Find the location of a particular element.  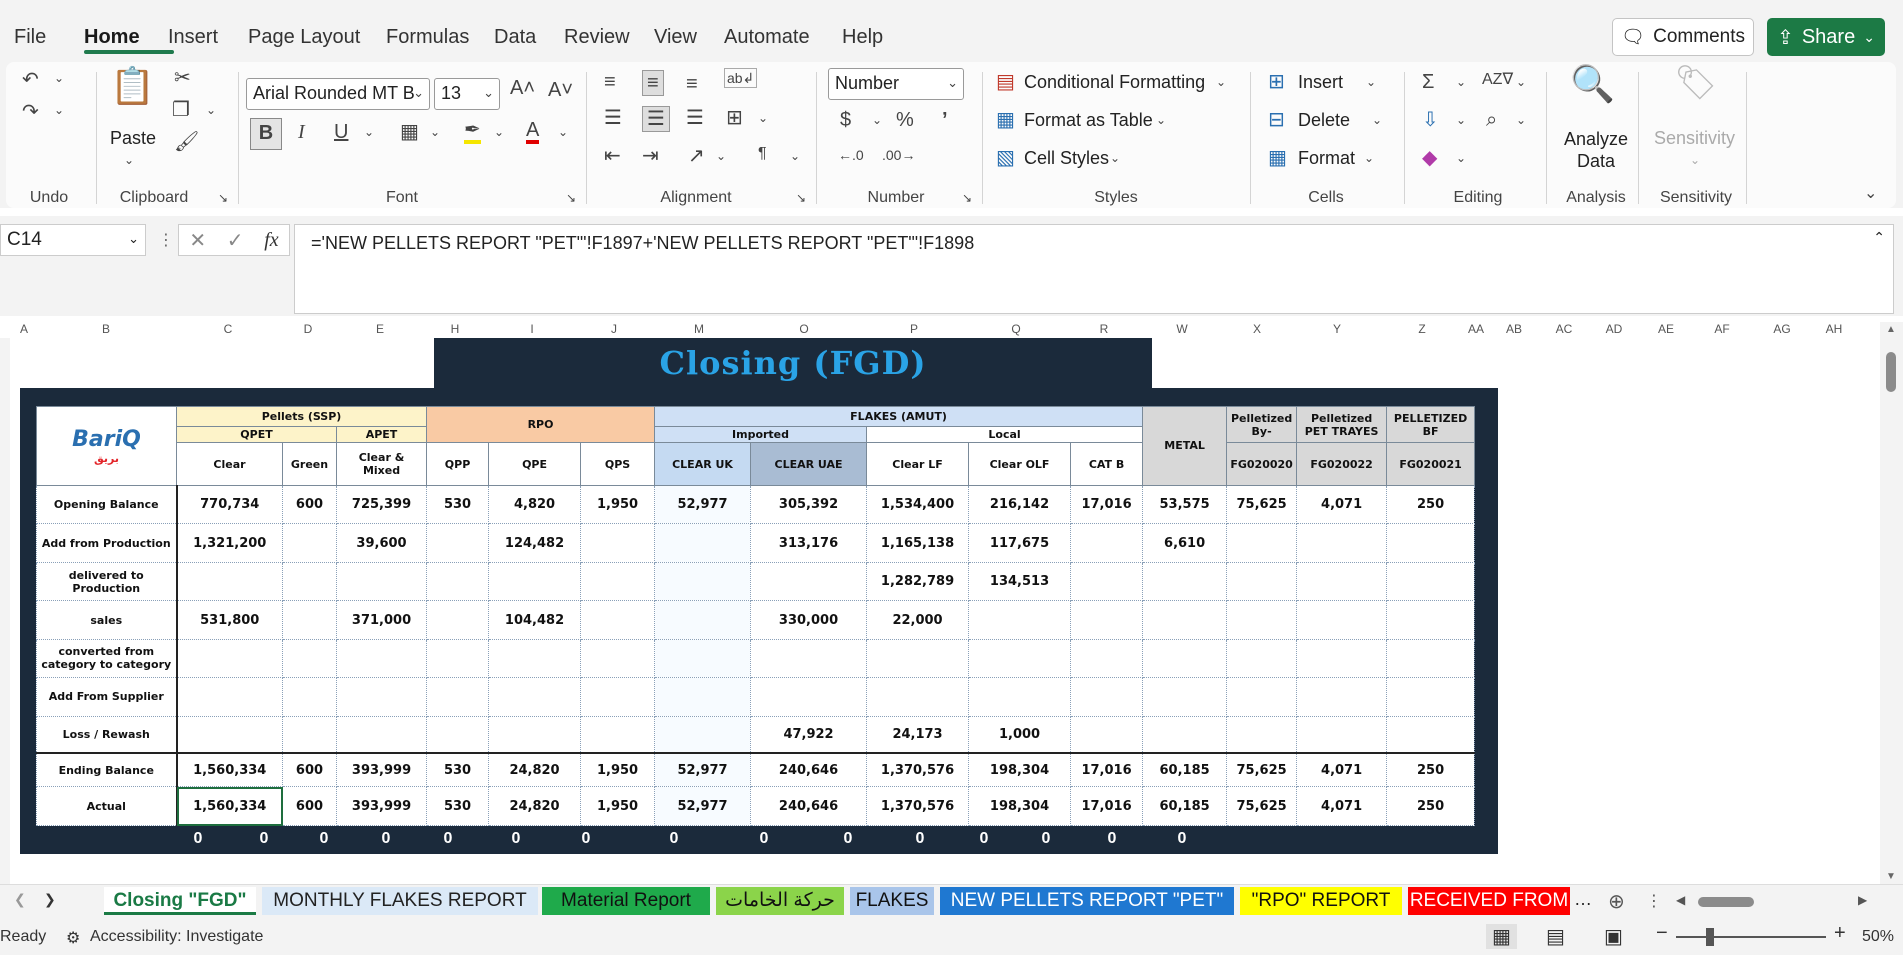

tab-view: View is located at coordinates (675, 37).